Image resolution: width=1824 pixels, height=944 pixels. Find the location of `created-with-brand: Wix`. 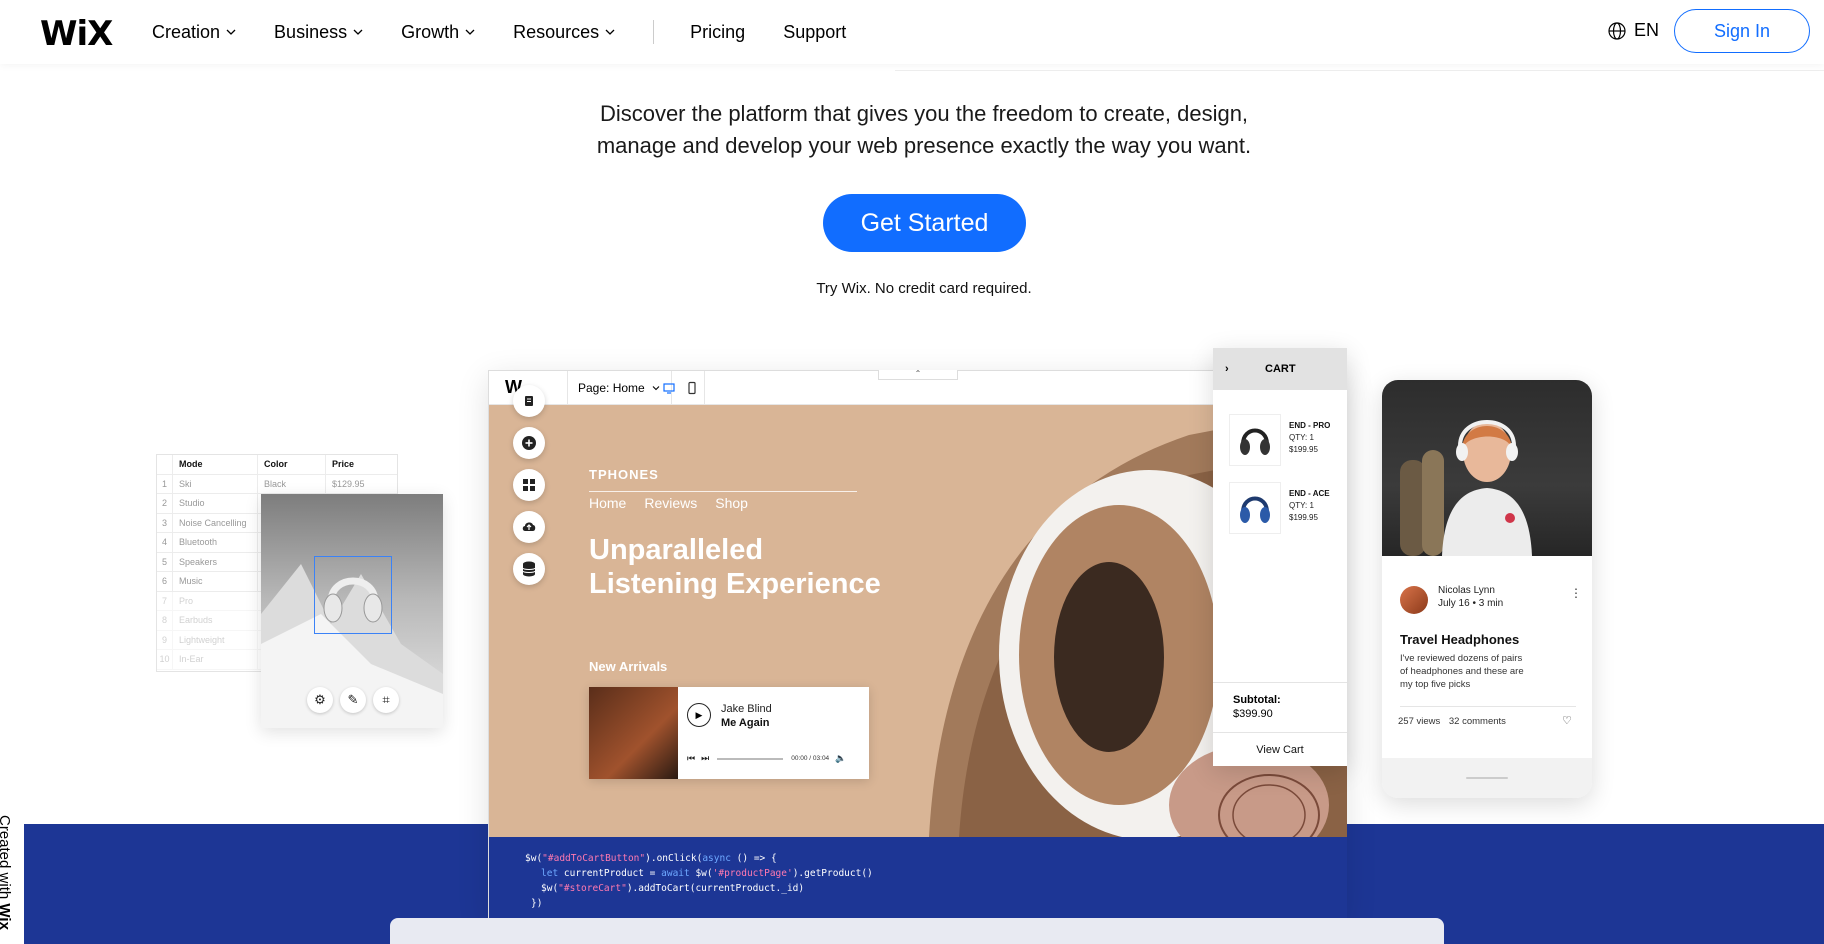

created-with-brand: Wix is located at coordinates (6, 916).